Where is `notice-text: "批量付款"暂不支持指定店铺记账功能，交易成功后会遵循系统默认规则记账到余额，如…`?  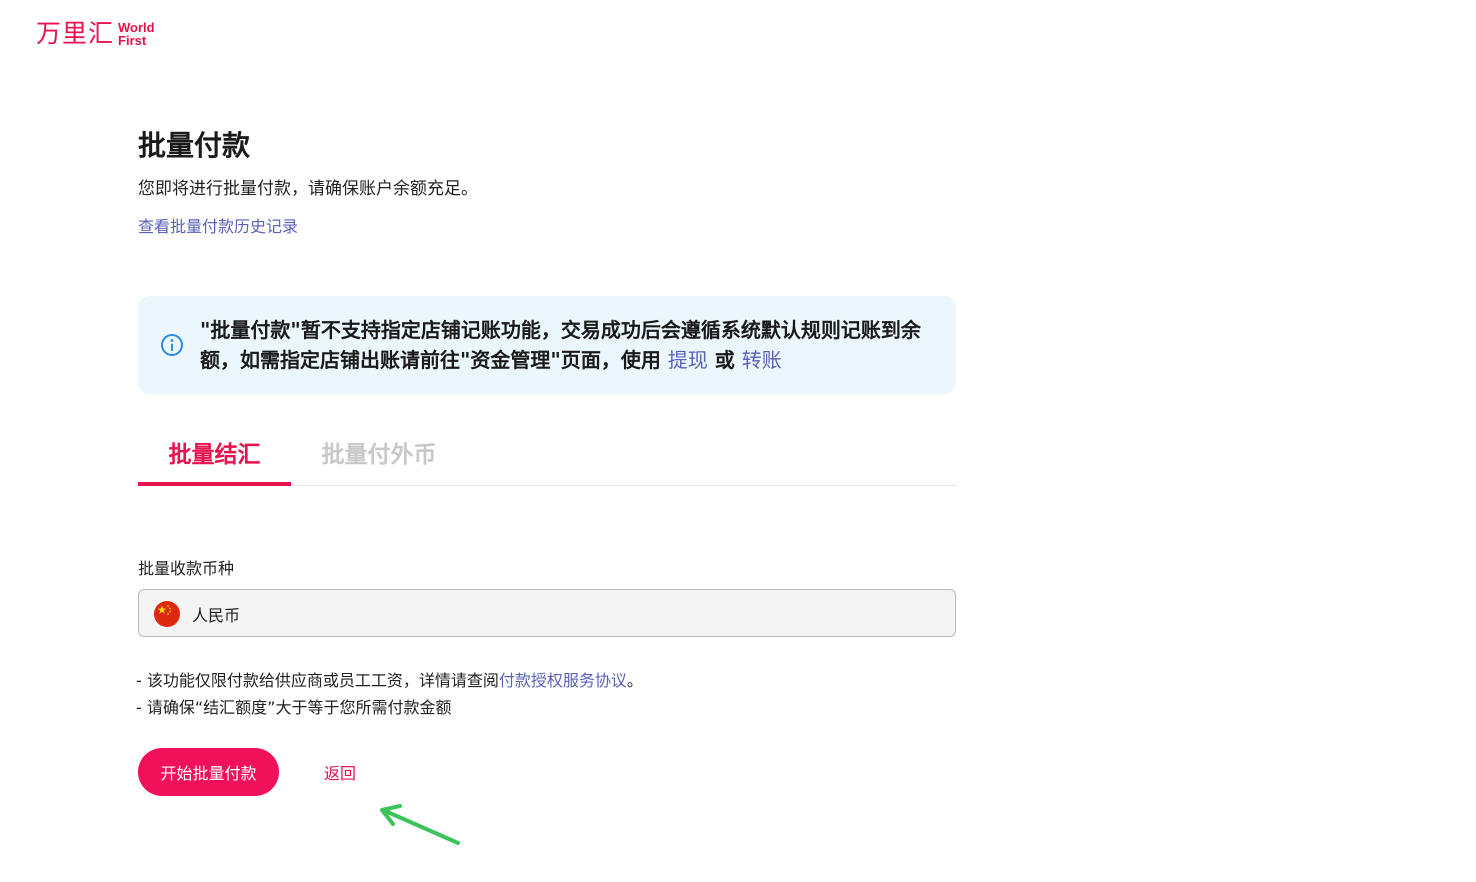
notice-text: "批量付款"暂不支持指定店铺记账功能，交易成功后会遵循系统默认规则记账到余额，如… is located at coordinates (570, 345).